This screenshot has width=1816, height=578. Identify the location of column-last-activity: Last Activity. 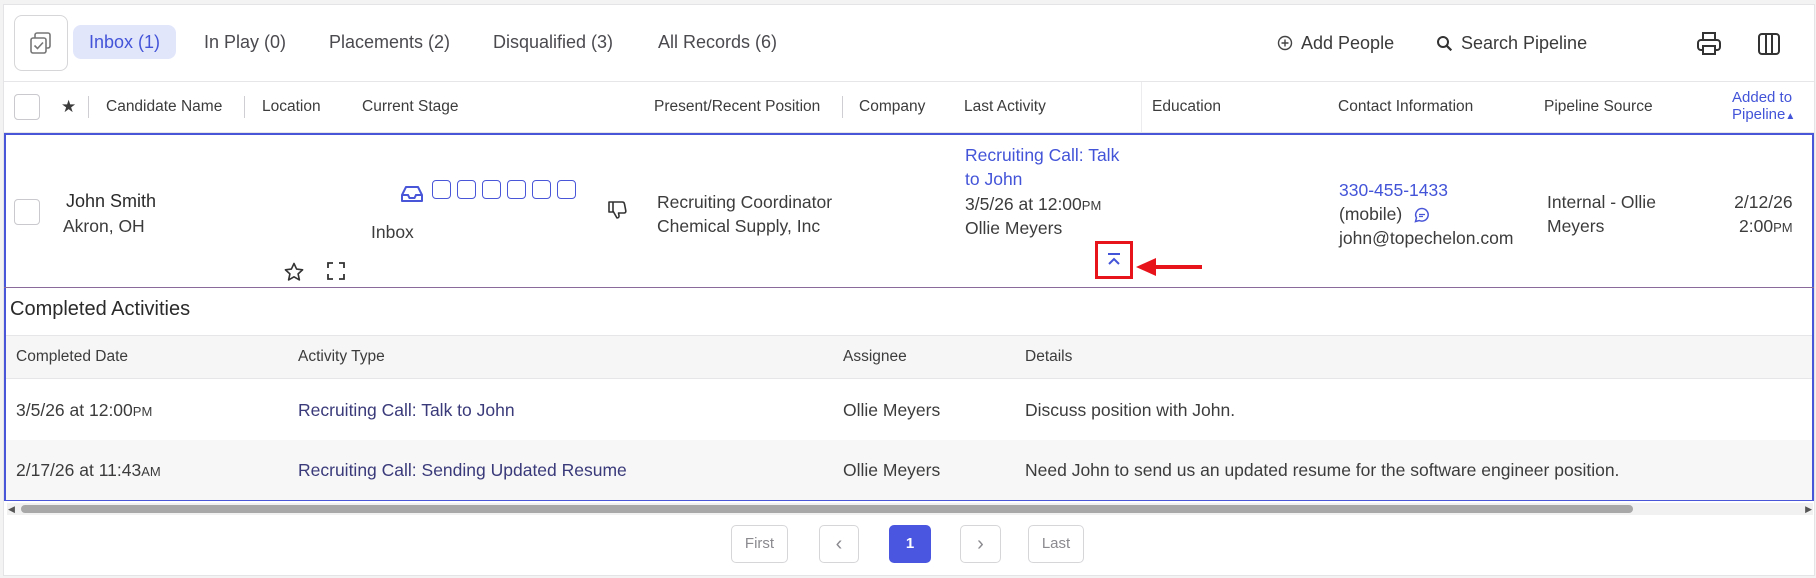
(1005, 107).